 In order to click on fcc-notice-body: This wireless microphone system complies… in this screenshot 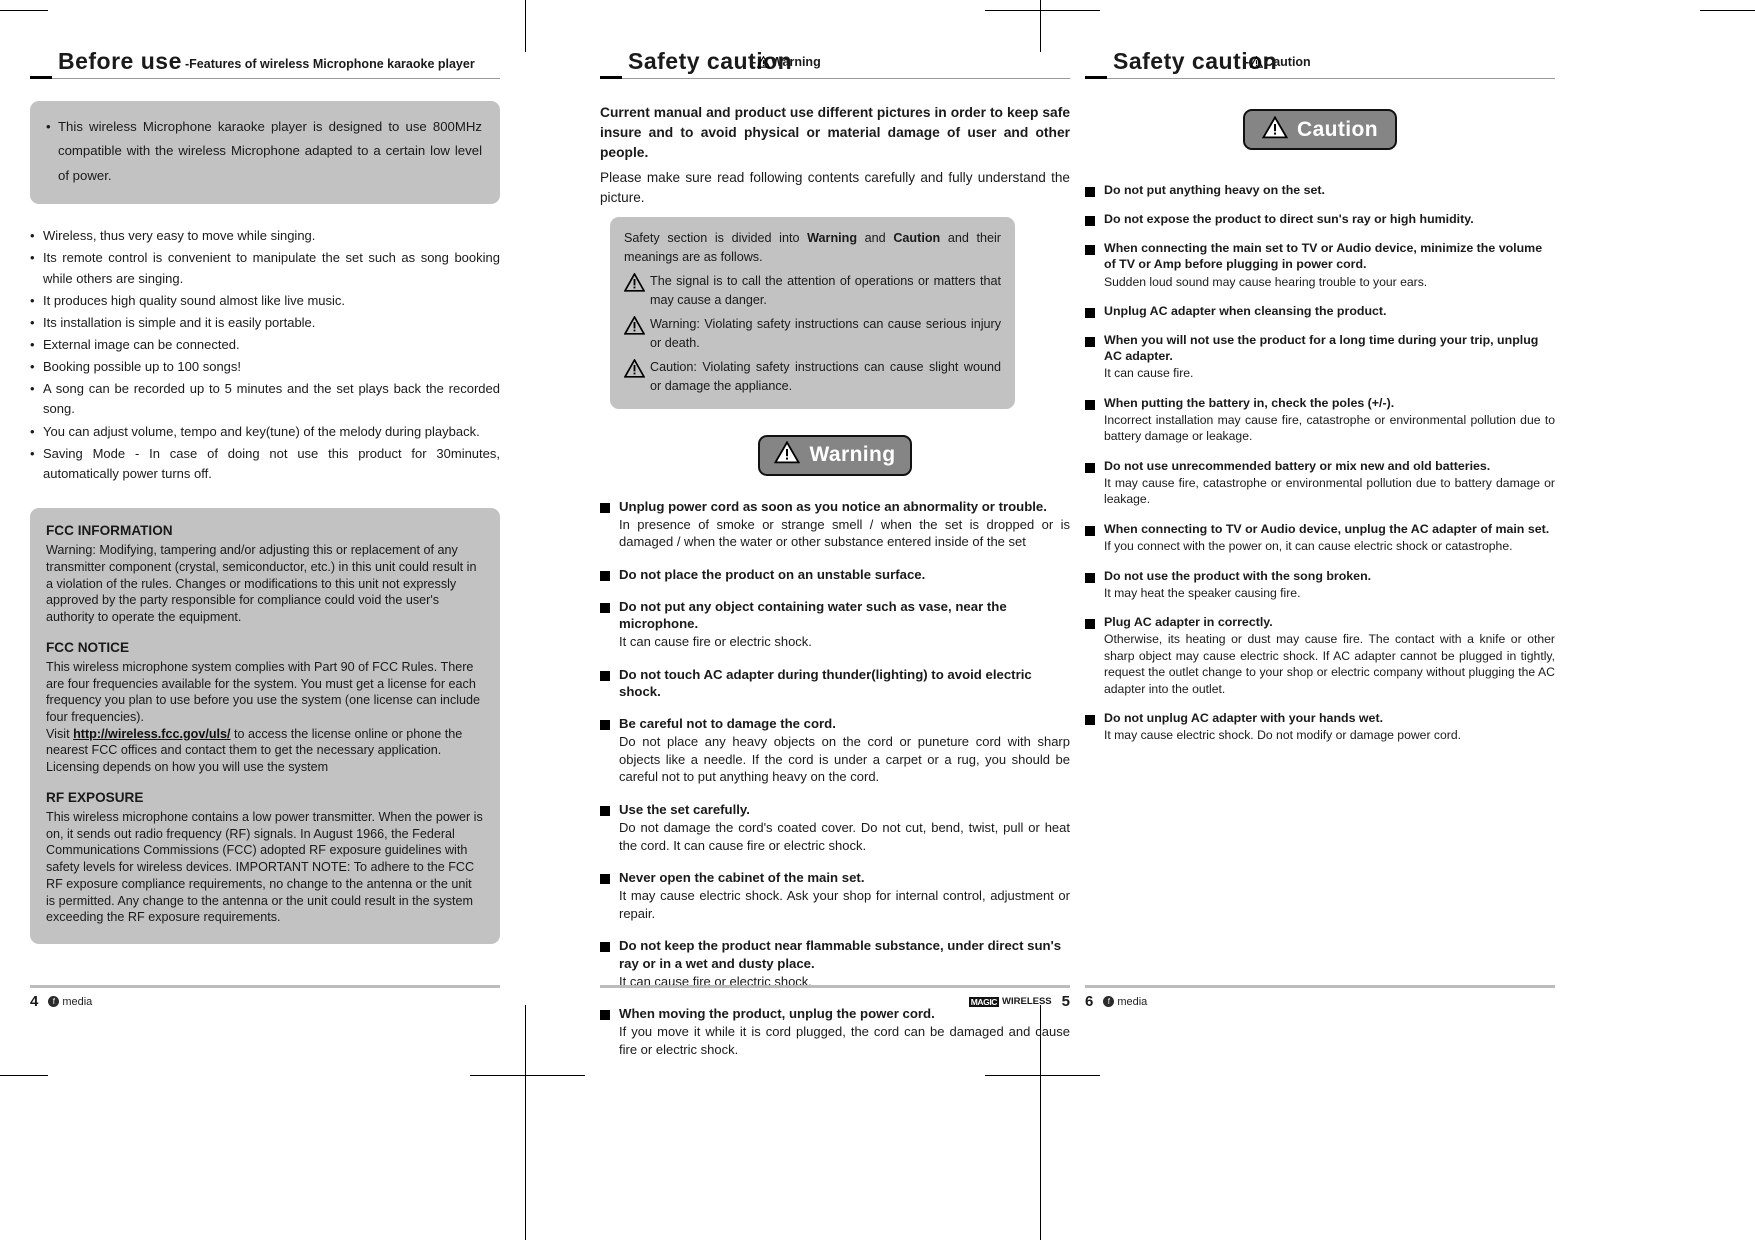, I will do `click(263, 691)`.